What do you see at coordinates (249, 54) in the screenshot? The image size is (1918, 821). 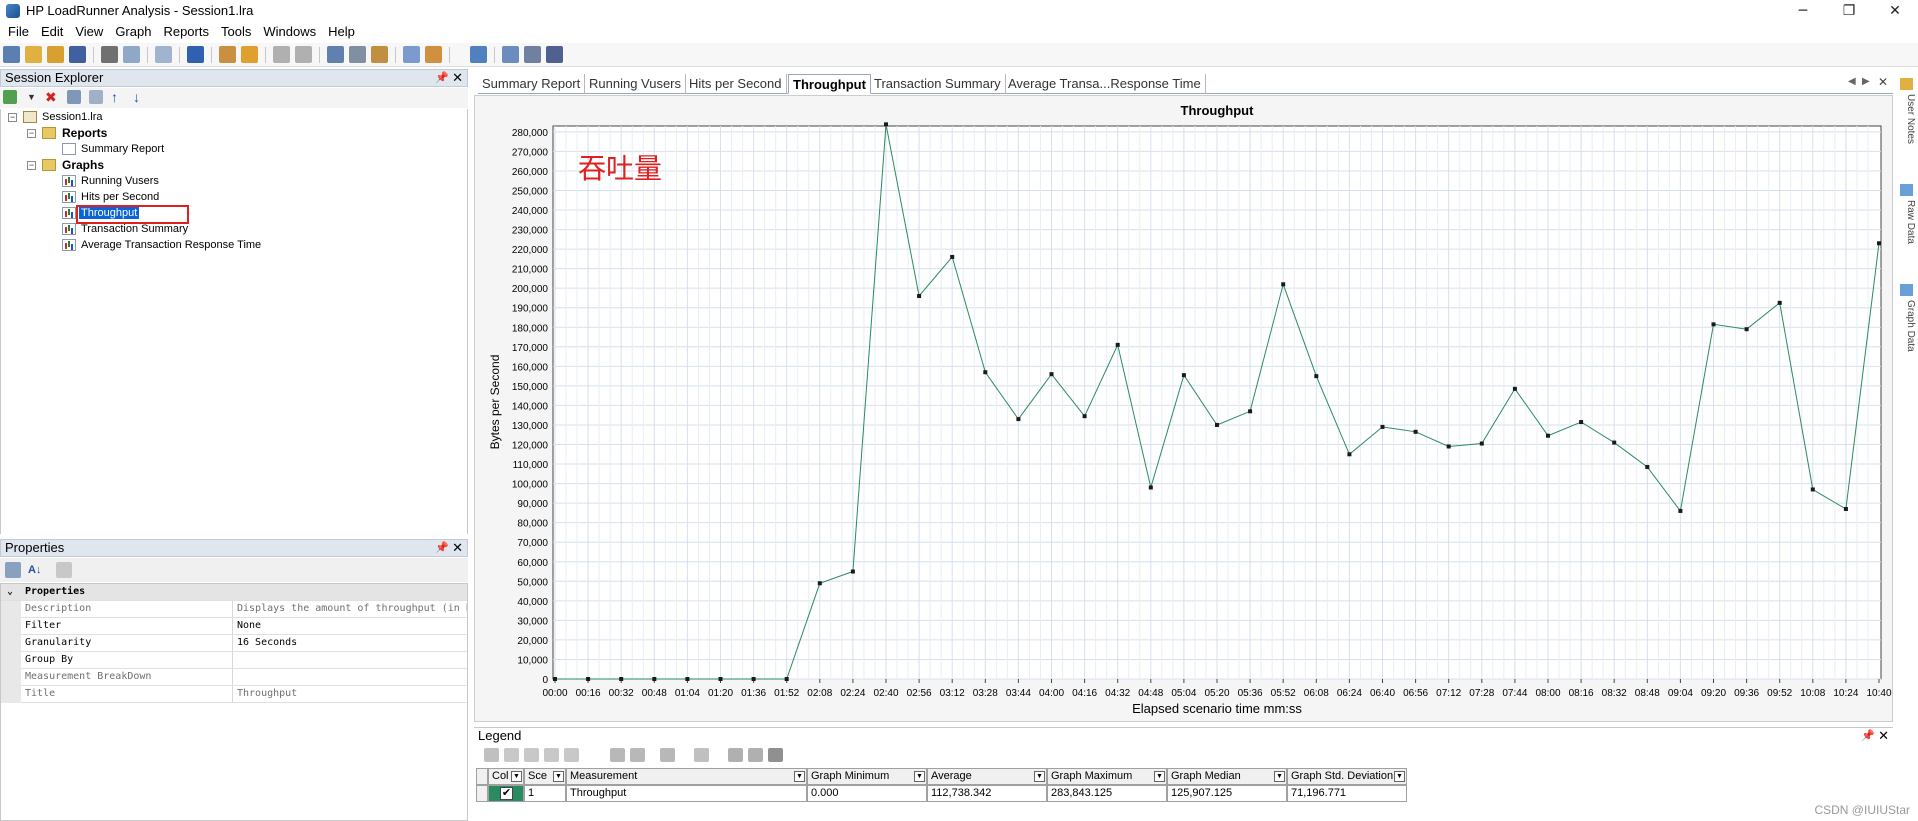 I see `settings-icon` at bounding box center [249, 54].